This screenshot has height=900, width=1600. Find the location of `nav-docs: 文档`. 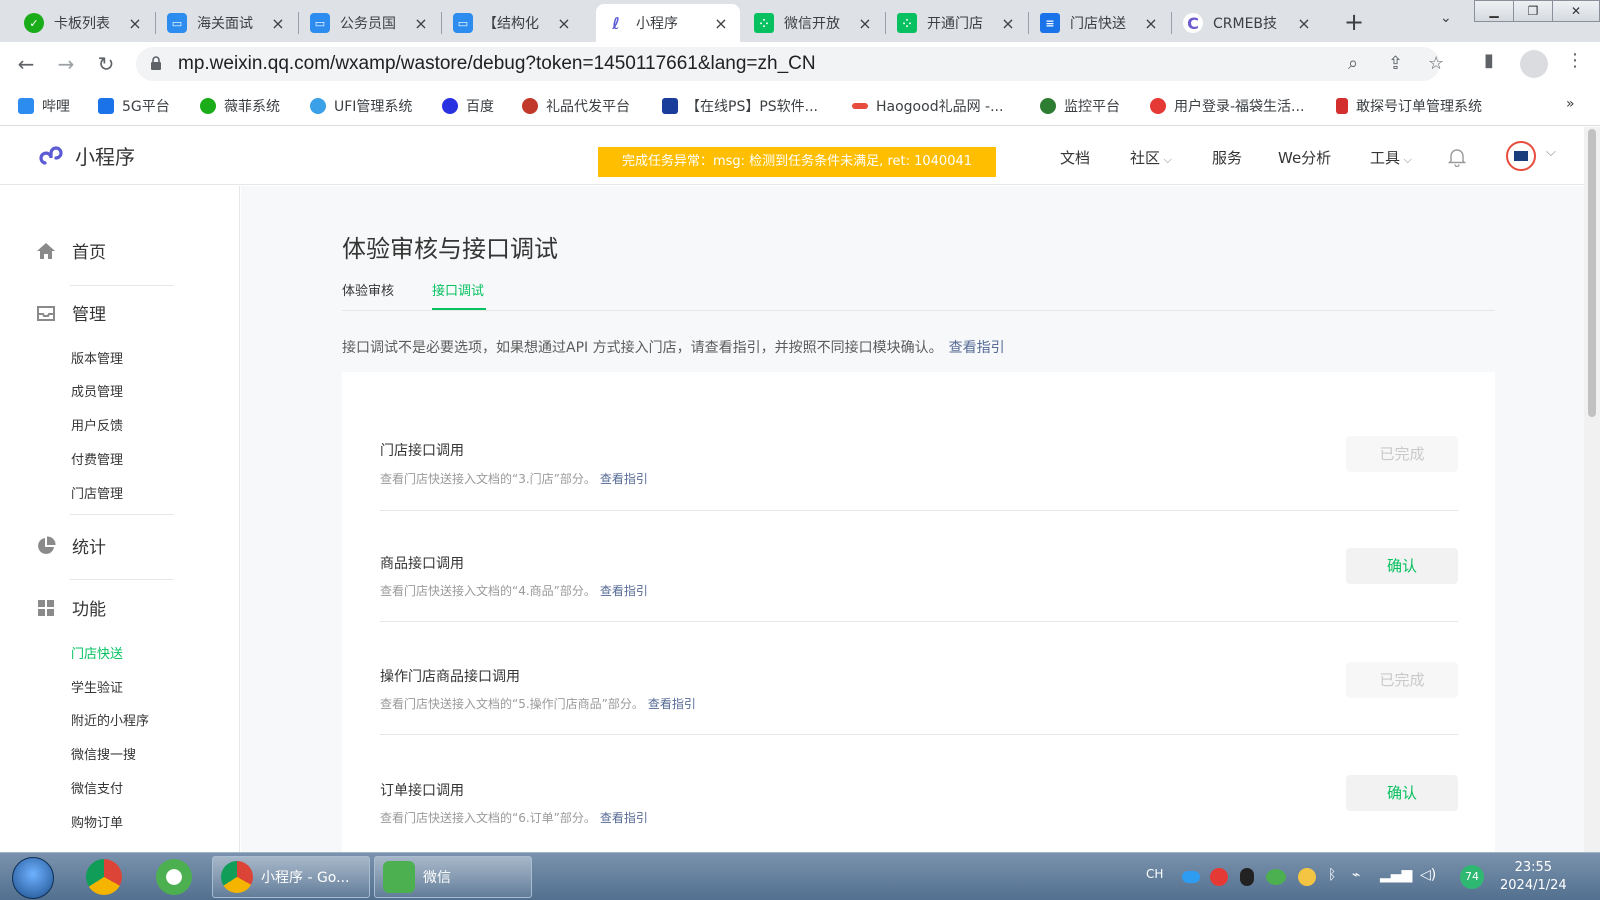

nav-docs: 文档 is located at coordinates (1075, 157).